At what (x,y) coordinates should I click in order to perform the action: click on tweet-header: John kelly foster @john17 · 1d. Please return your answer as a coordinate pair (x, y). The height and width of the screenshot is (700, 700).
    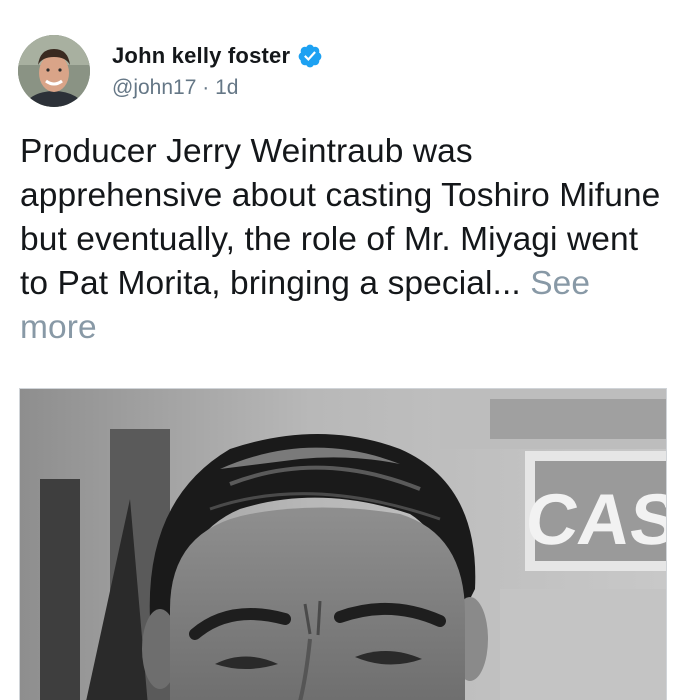
    Looking at the image, I should click on (170, 71).